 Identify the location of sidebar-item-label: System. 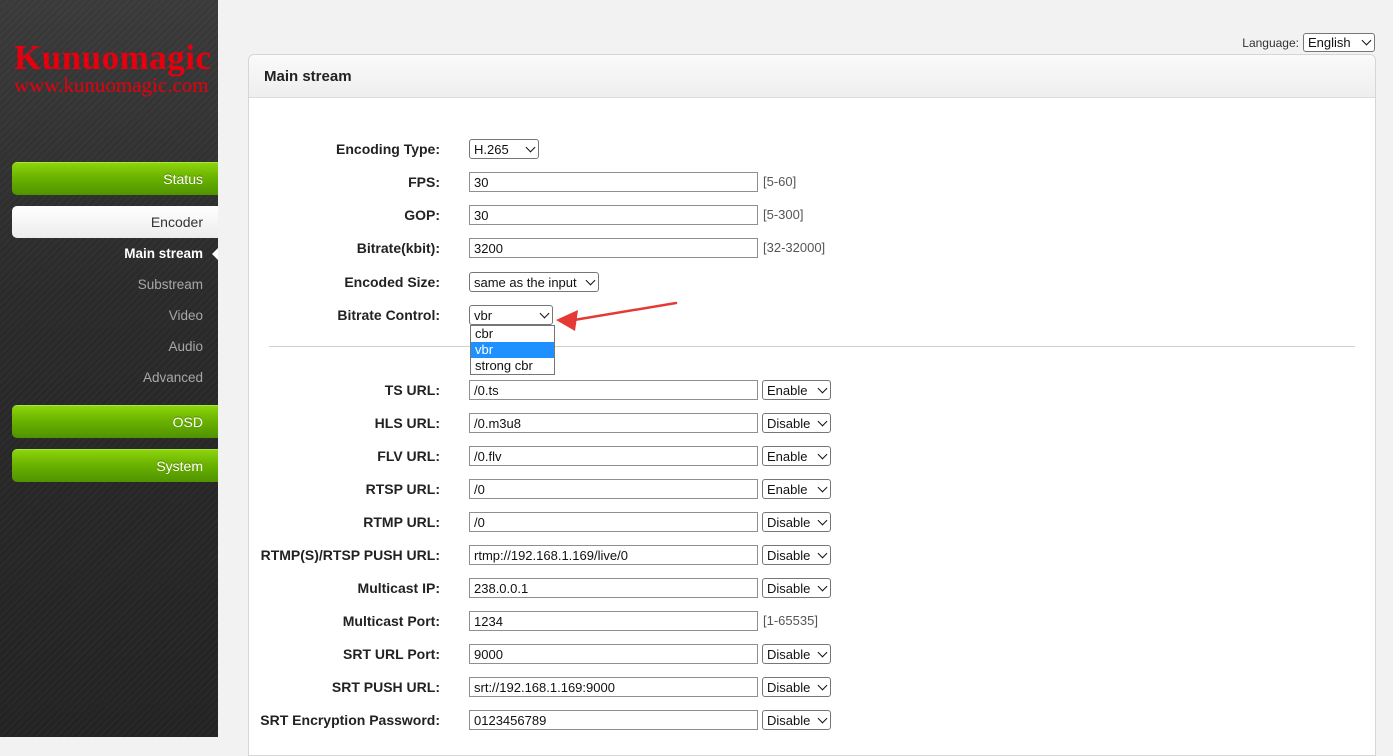
(179, 466).